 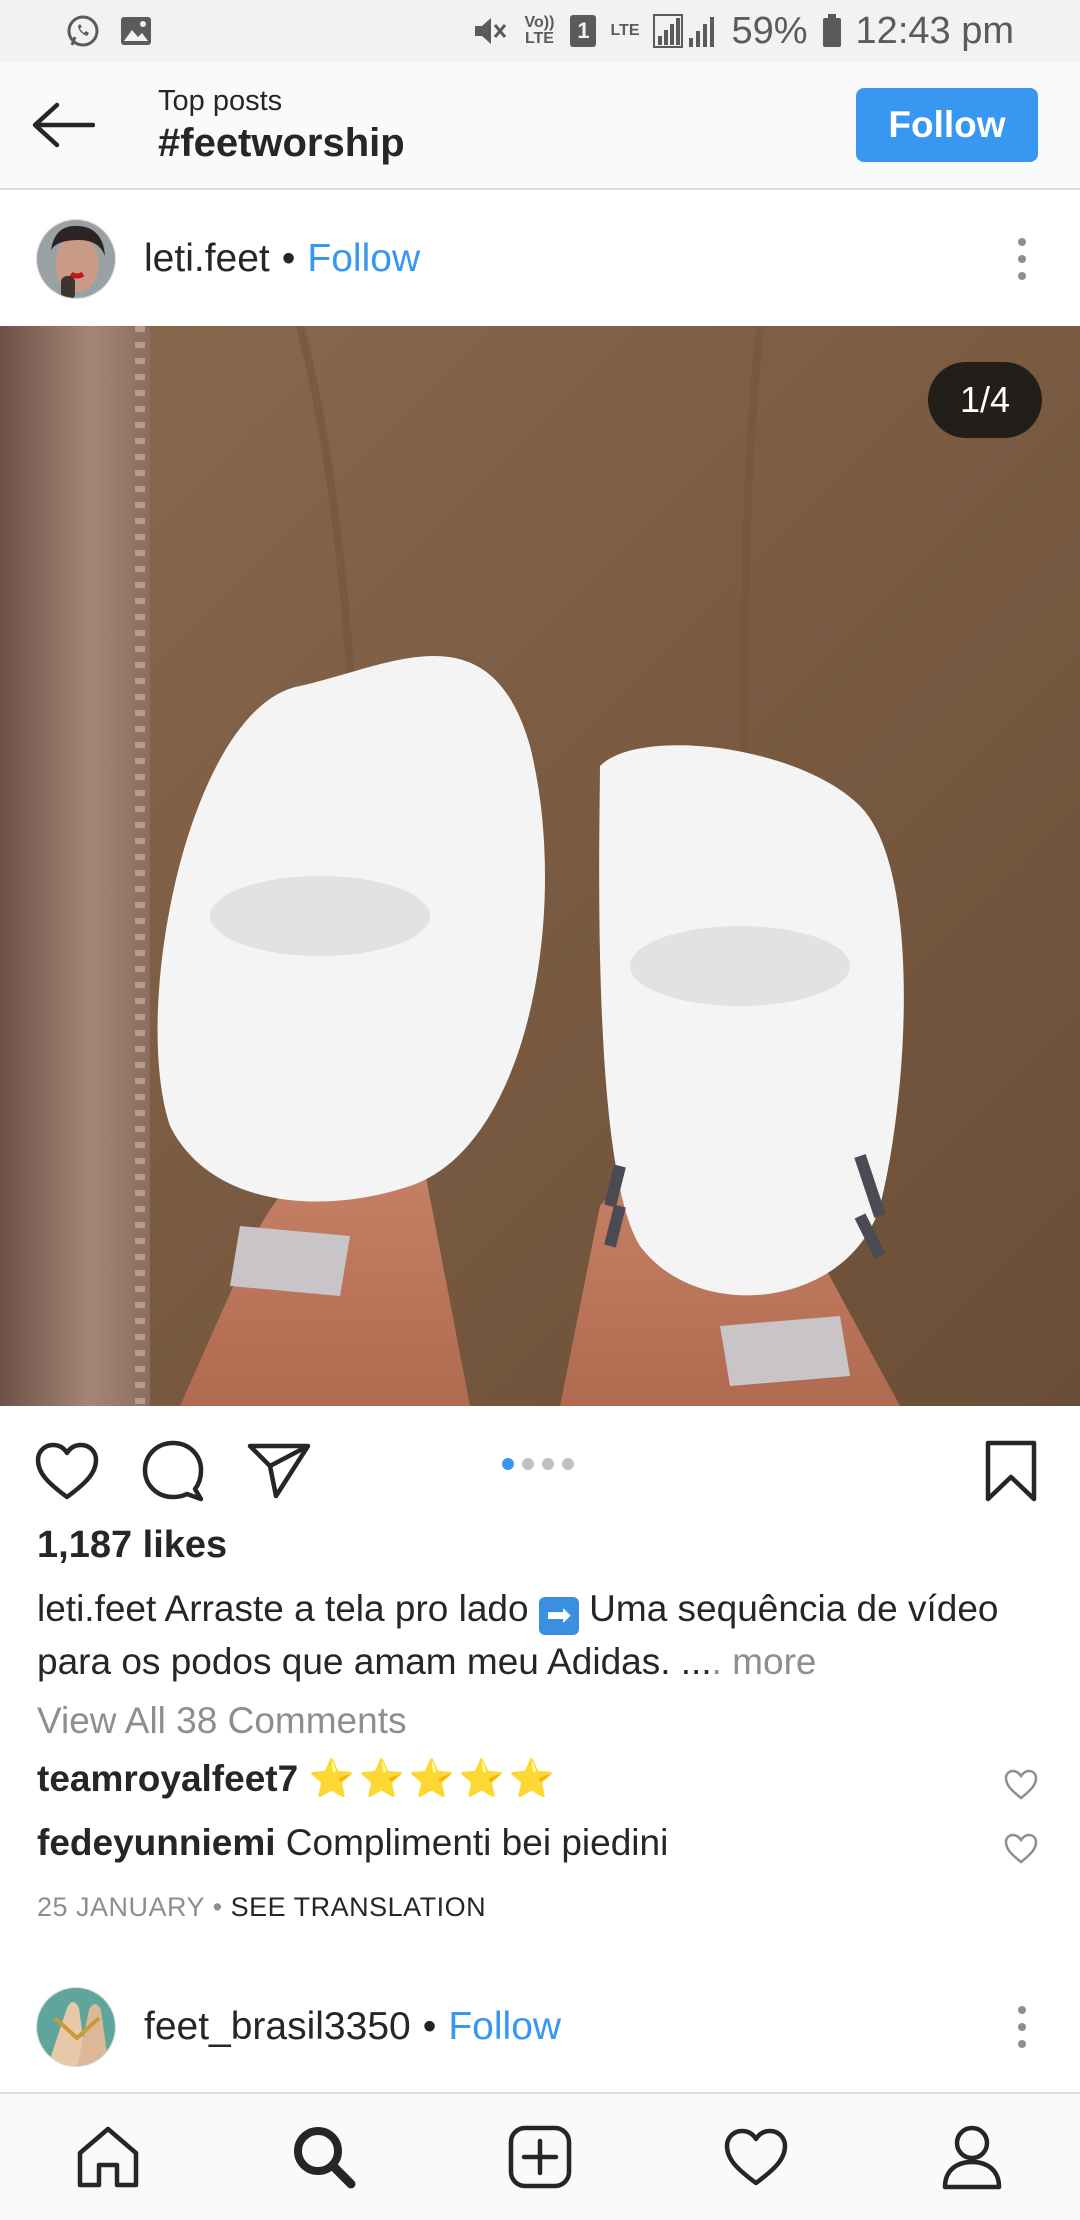 I want to click on status-left, so click(x=109, y=31).